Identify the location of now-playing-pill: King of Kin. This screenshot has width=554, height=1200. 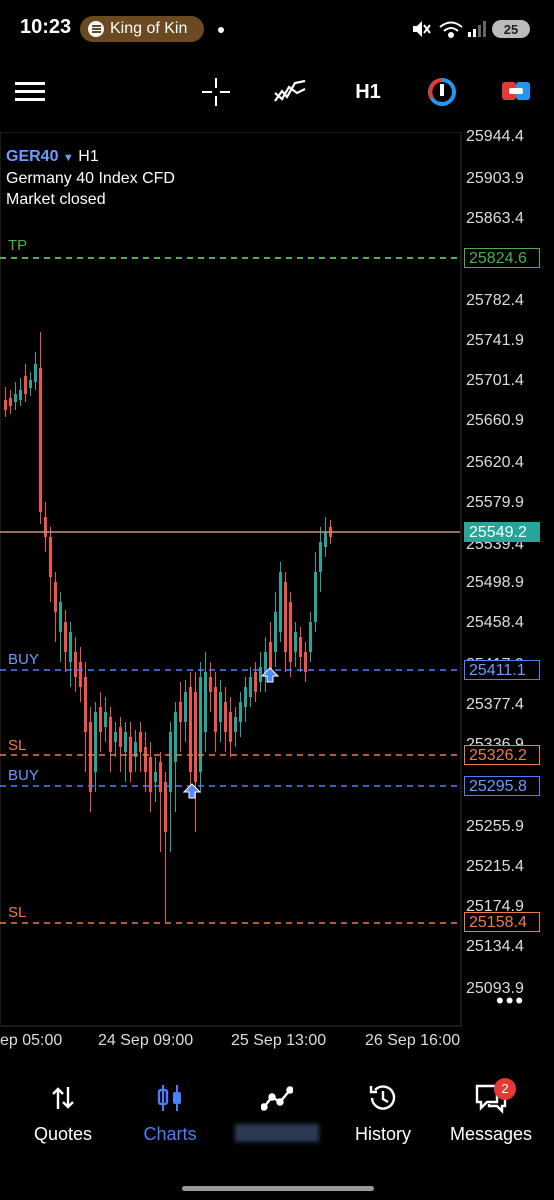
(142, 29).